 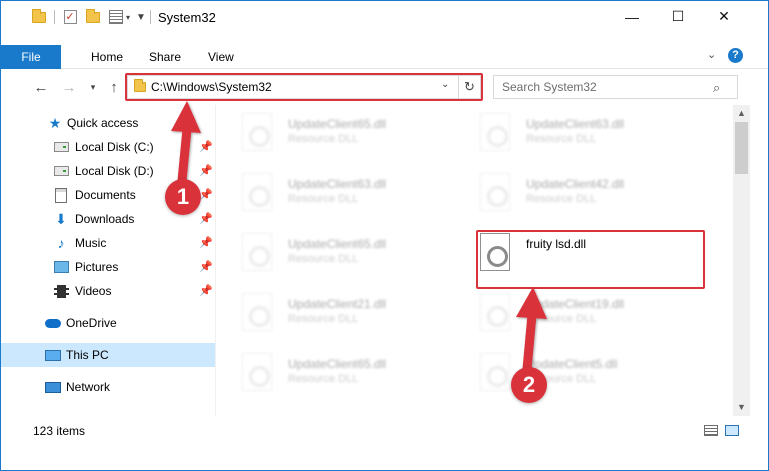 What do you see at coordinates (41, 87) in the screenshot?
I see `back-arrow-icon: ←` at bounding box center [41, 87].